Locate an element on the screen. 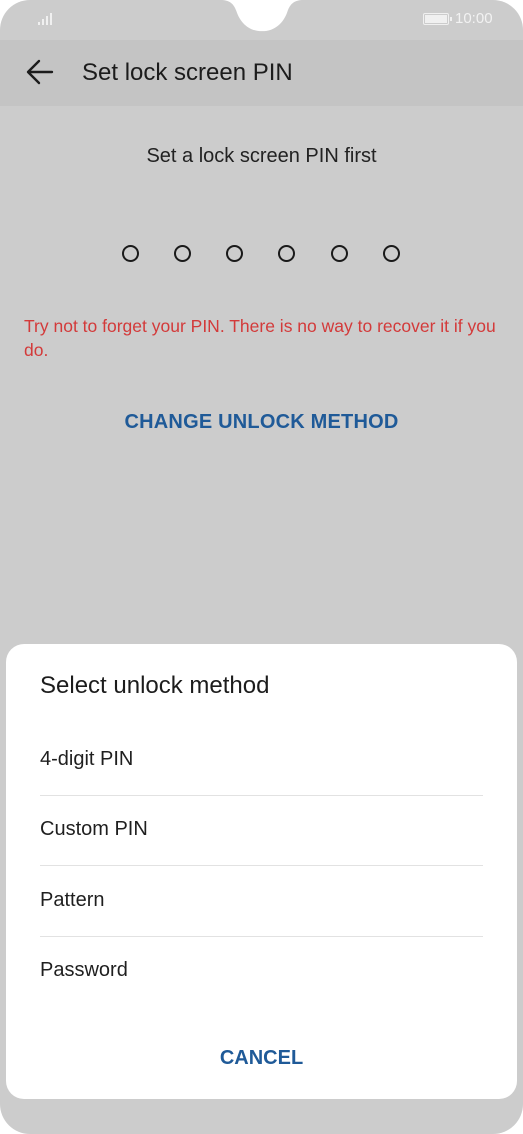 The height and width of the screenshot is (1134, 523). status-bar: 10:00 is located at coordinates (261, 20).